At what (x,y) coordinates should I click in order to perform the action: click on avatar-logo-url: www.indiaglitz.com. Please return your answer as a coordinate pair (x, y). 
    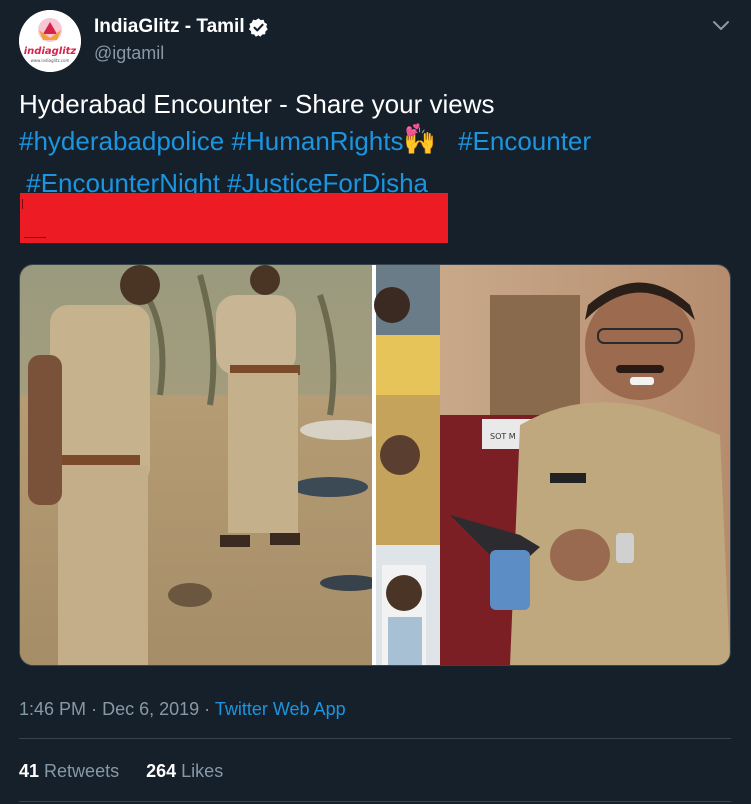
    Looking at the image, I should click on (50, 60).